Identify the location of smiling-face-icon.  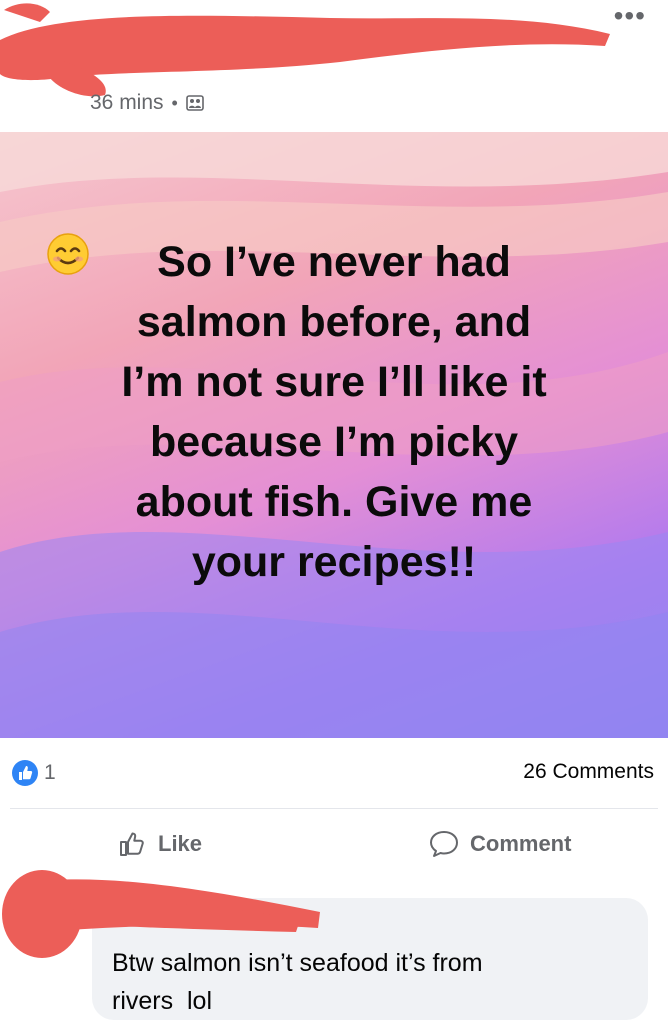
(68, 254).